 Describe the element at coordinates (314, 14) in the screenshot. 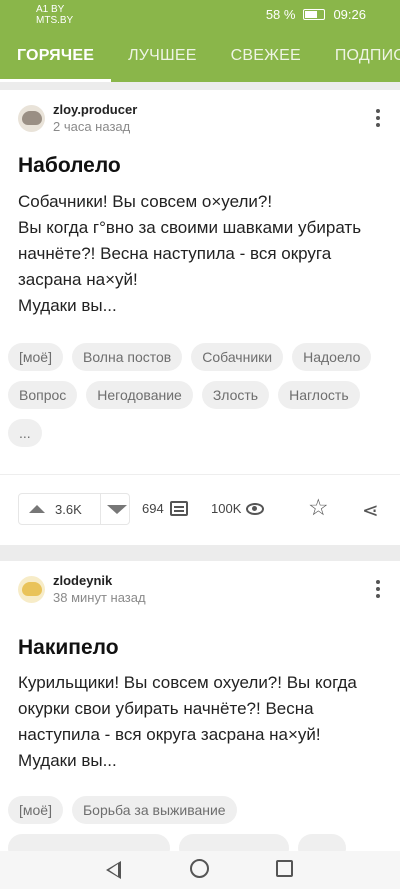

I see `battery-icon` at that location.